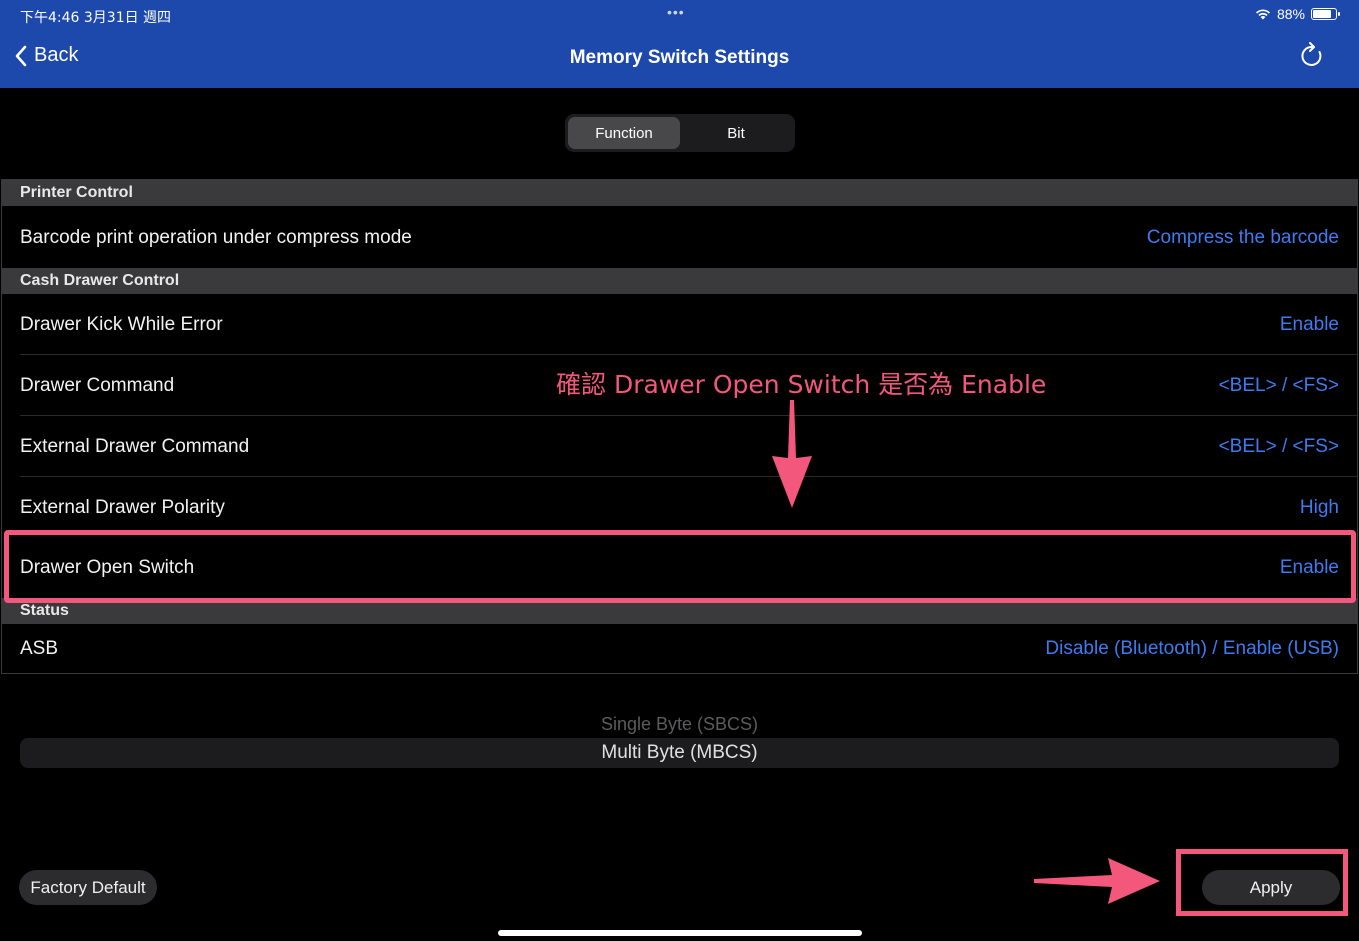  Describe the element at coordinates (679, 724) in the screenshot. I see `picker-option-sbcs: Single Byte (SBCS)` at that location.